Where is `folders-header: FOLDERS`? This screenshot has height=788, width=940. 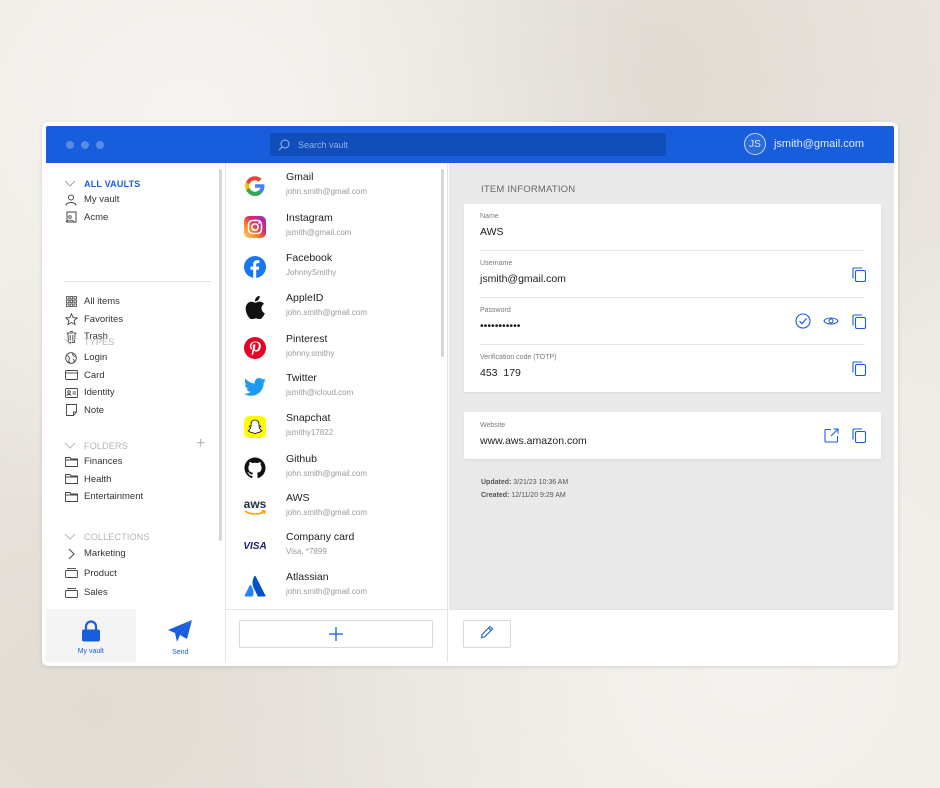
folders-header: FOLDERS is located at coordinates (103, 446).